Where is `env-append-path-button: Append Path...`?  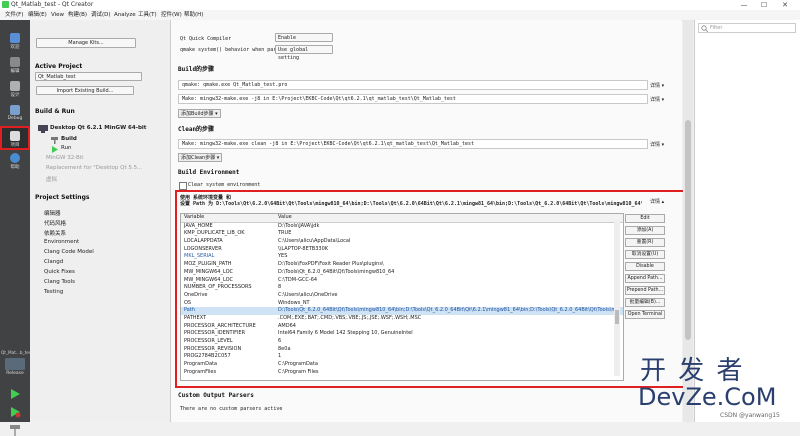
env-append-path-button: Append Path... is located at coordinates (645, 278).